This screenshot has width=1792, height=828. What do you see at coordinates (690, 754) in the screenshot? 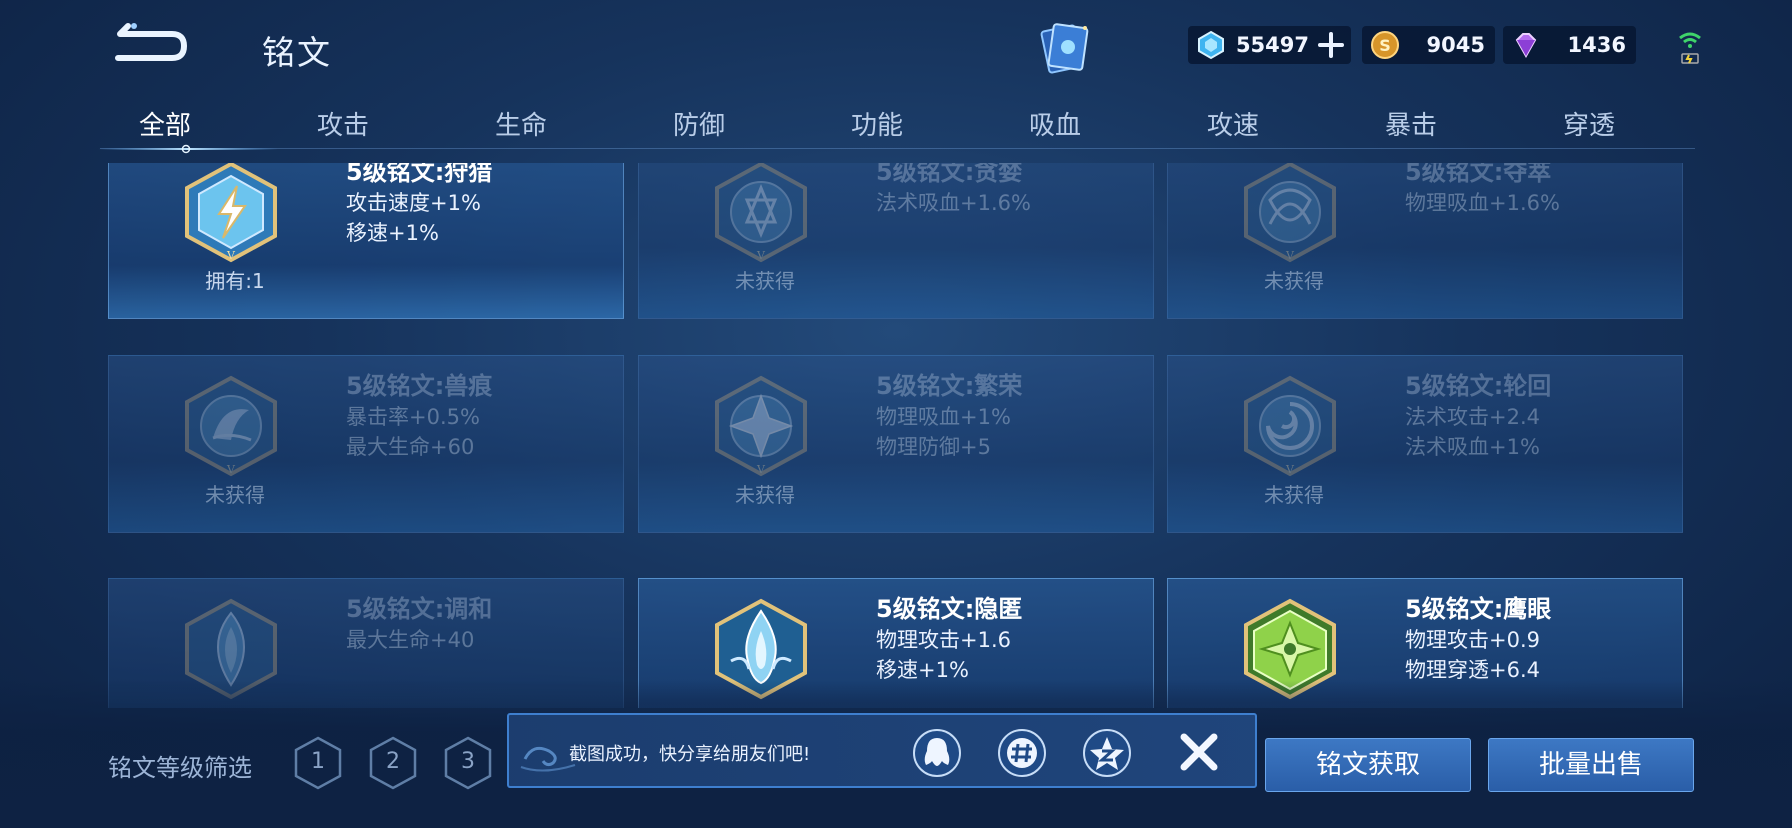
I see `toast-message: 截图成功，快分享给朋友们吧!` at bounding box center [690, 754].